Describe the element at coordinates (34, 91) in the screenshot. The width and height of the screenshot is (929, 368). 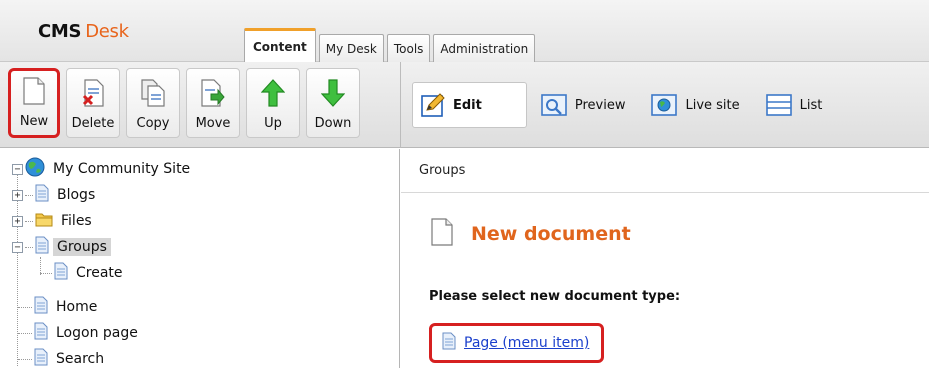
I see `new-document-icon` at that location.